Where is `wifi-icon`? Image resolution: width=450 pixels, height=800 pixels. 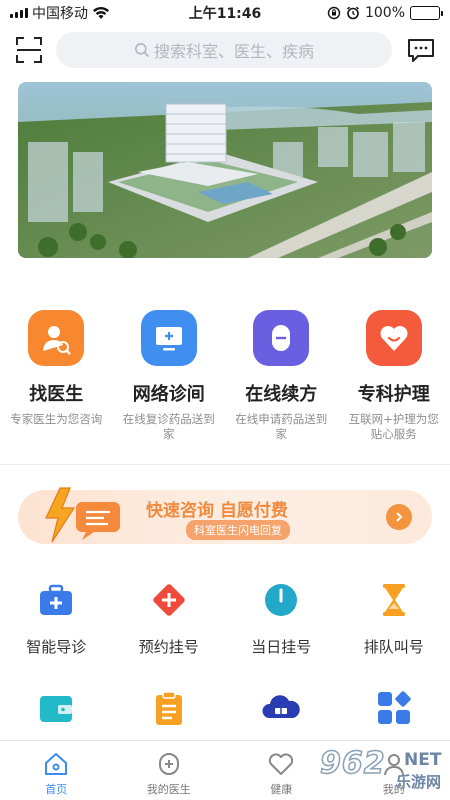
wifi-icon is located at coordinates (101, 13).